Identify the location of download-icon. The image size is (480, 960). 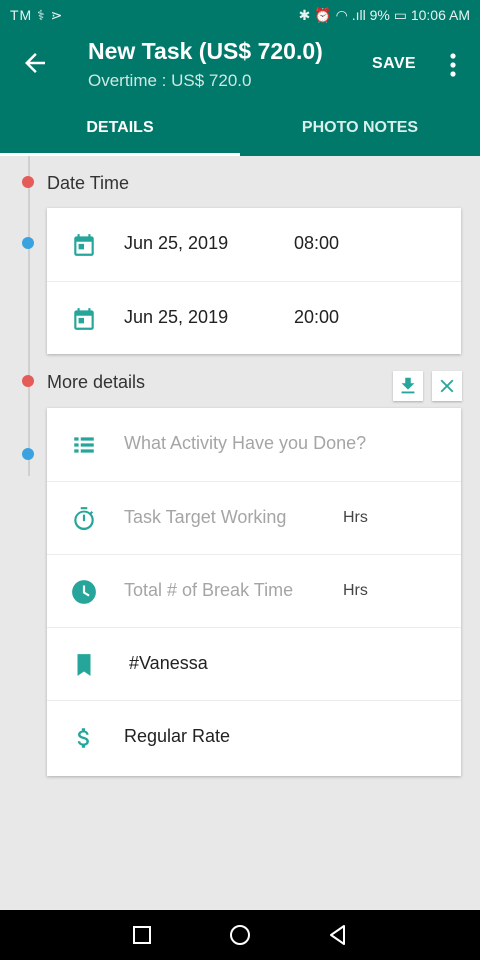
(408, 385).